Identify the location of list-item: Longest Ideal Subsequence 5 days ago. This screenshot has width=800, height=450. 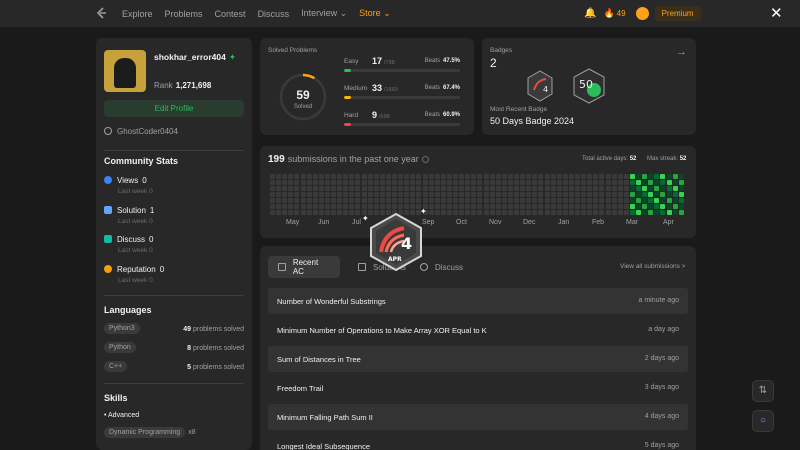
(478, 441).